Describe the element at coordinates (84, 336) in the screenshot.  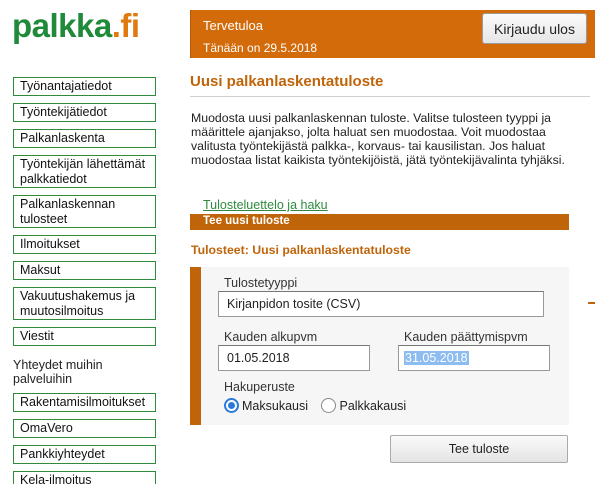
I see `sidebar-item-viestit: Viestit` at that location.